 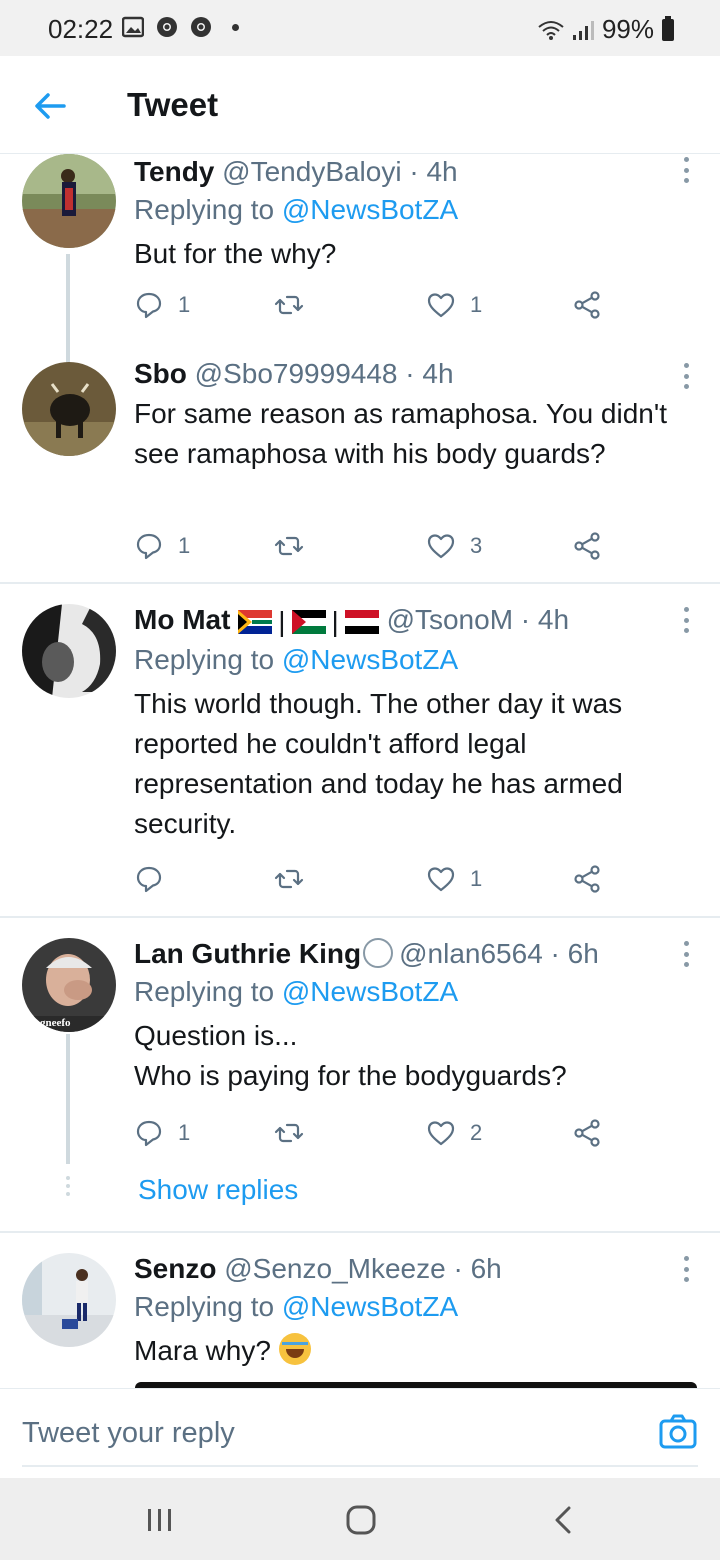 I want to click on author-name: Sbo, so click(x=160, y=373).